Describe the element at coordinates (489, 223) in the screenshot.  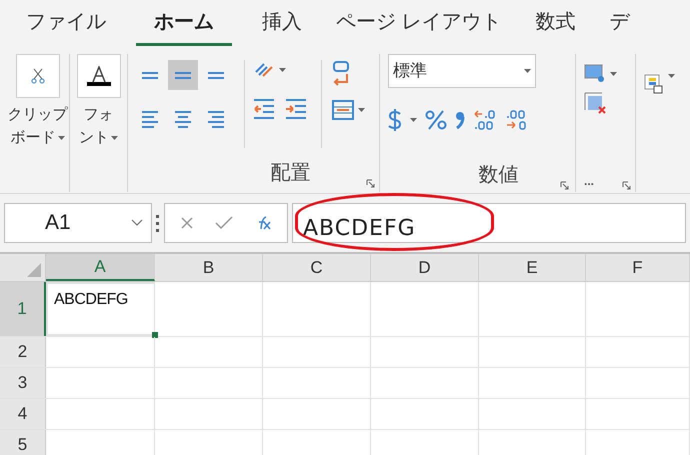
I see `formula-field: ABCDEFG` at that location.